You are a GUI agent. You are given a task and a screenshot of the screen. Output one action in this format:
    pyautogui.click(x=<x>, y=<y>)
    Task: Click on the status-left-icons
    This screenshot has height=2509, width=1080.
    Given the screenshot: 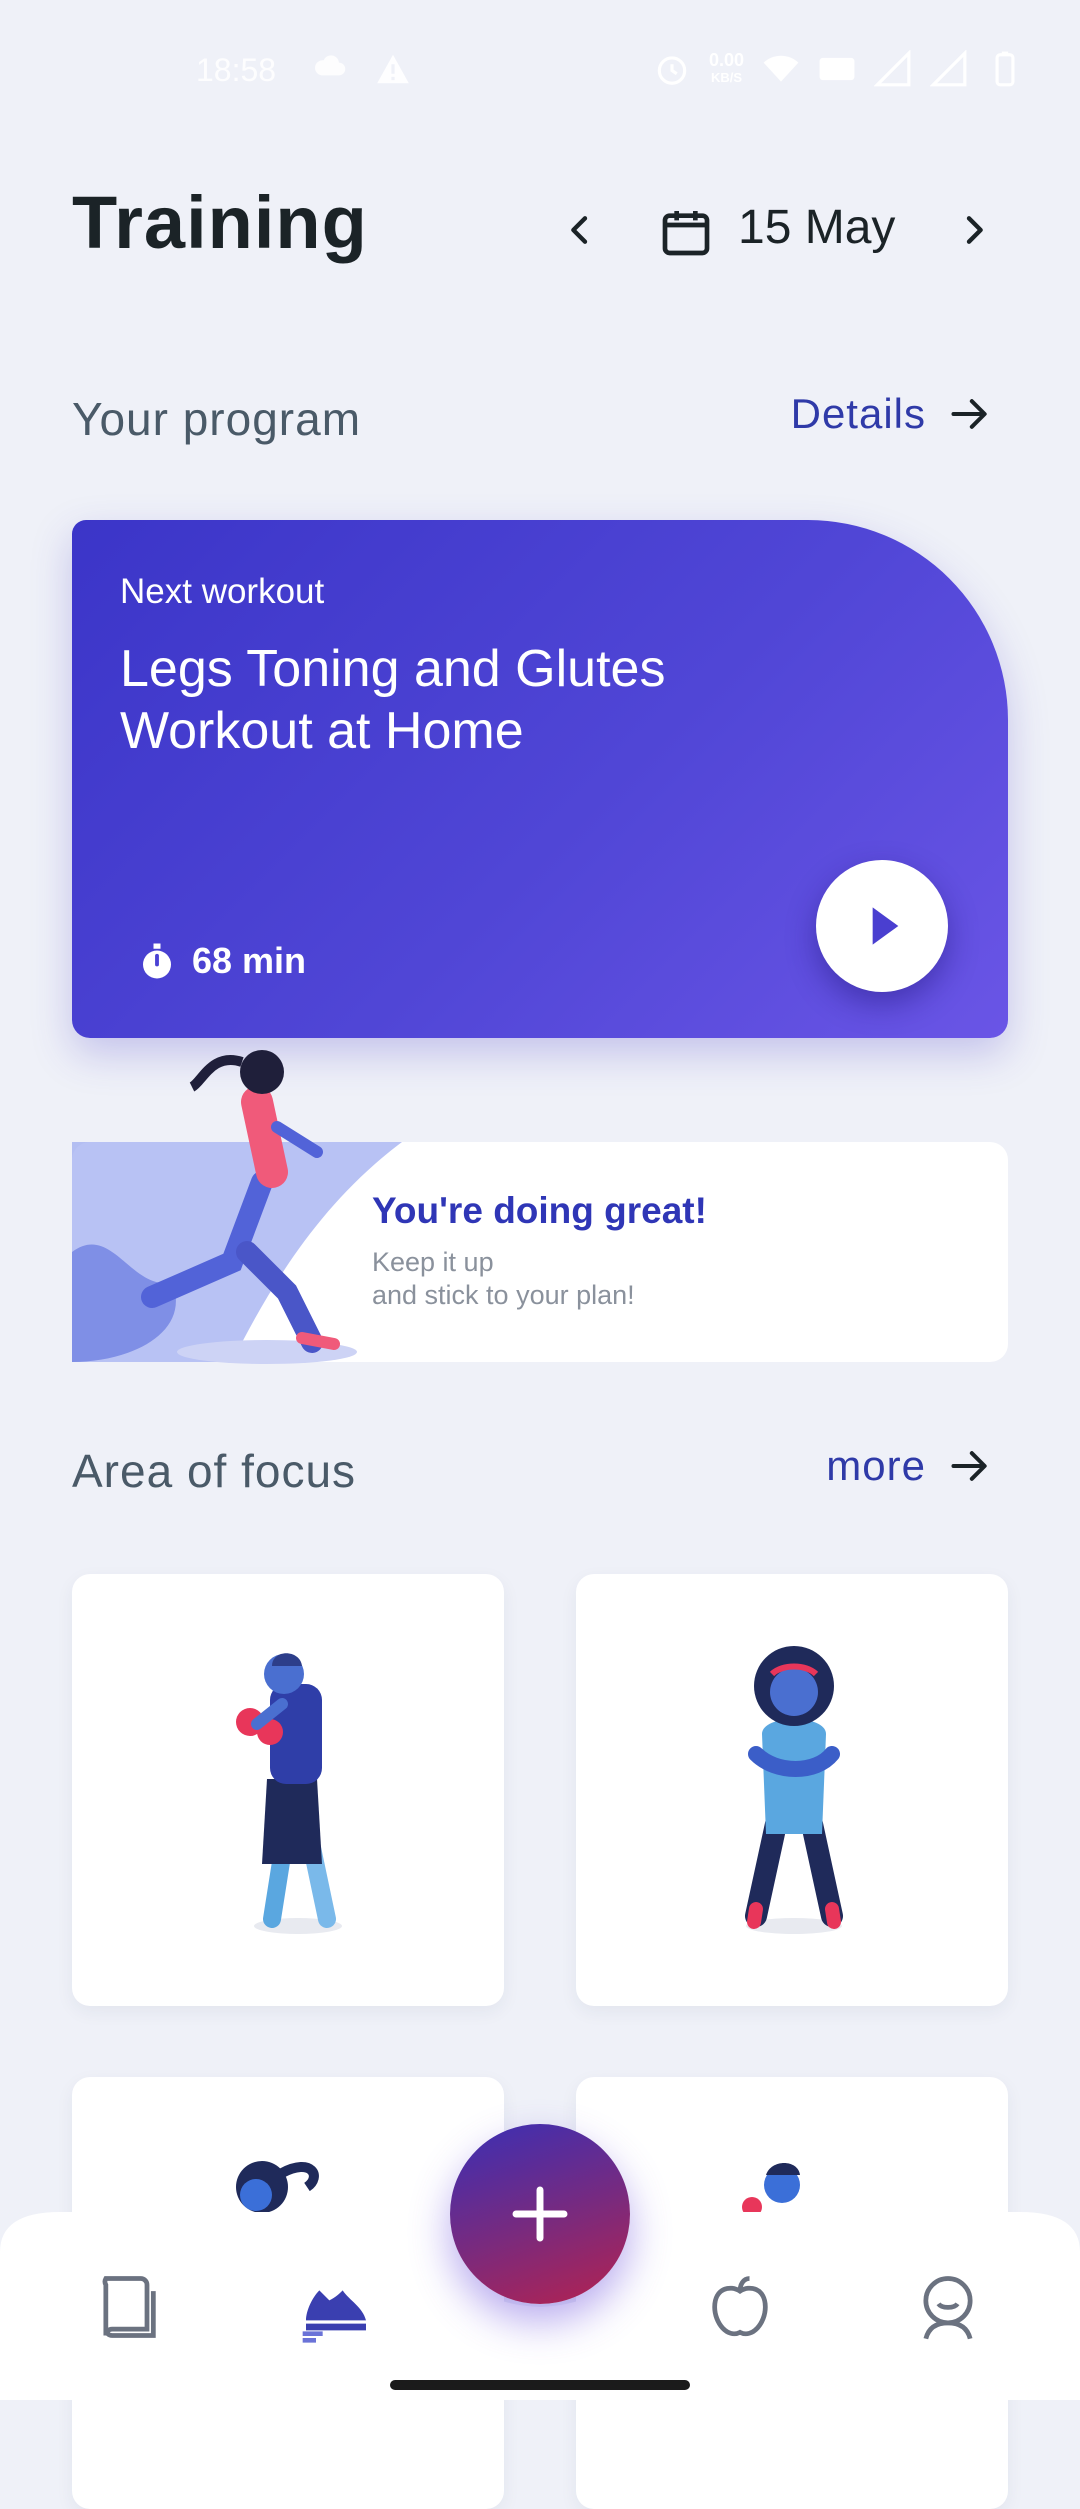 What is the action you would take?
    pyautogui.click(x=362, y=69)
    